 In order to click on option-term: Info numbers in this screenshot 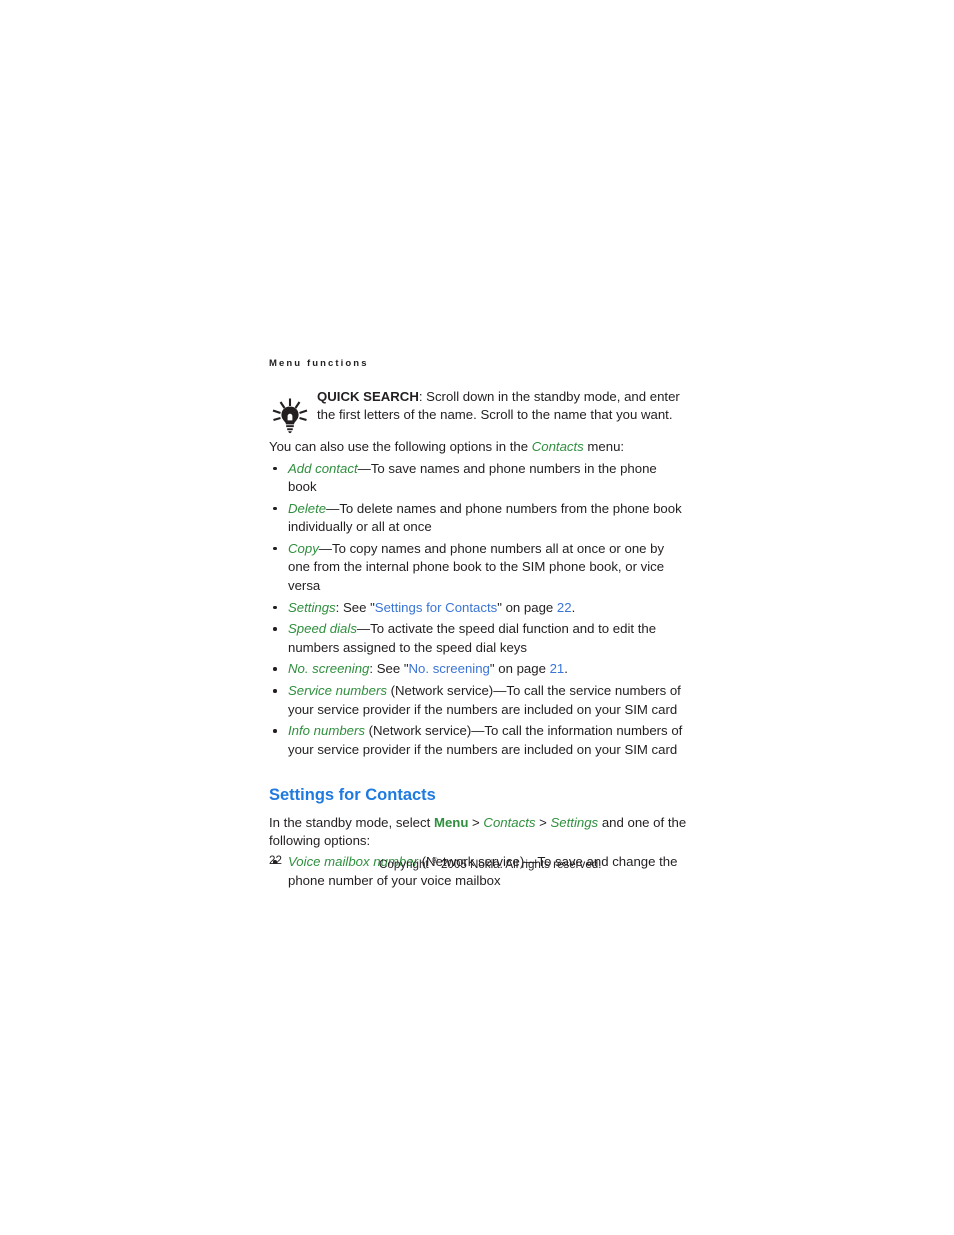, I will do `click(326, 731)`.